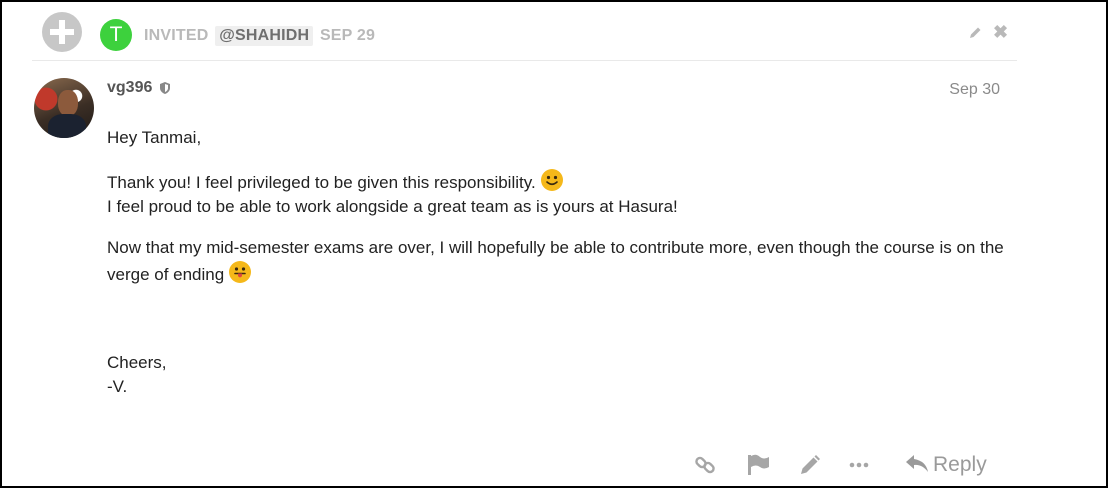 This screenshot has height=488, width=1108. I want to click on avatar-face, so click(68, 103).